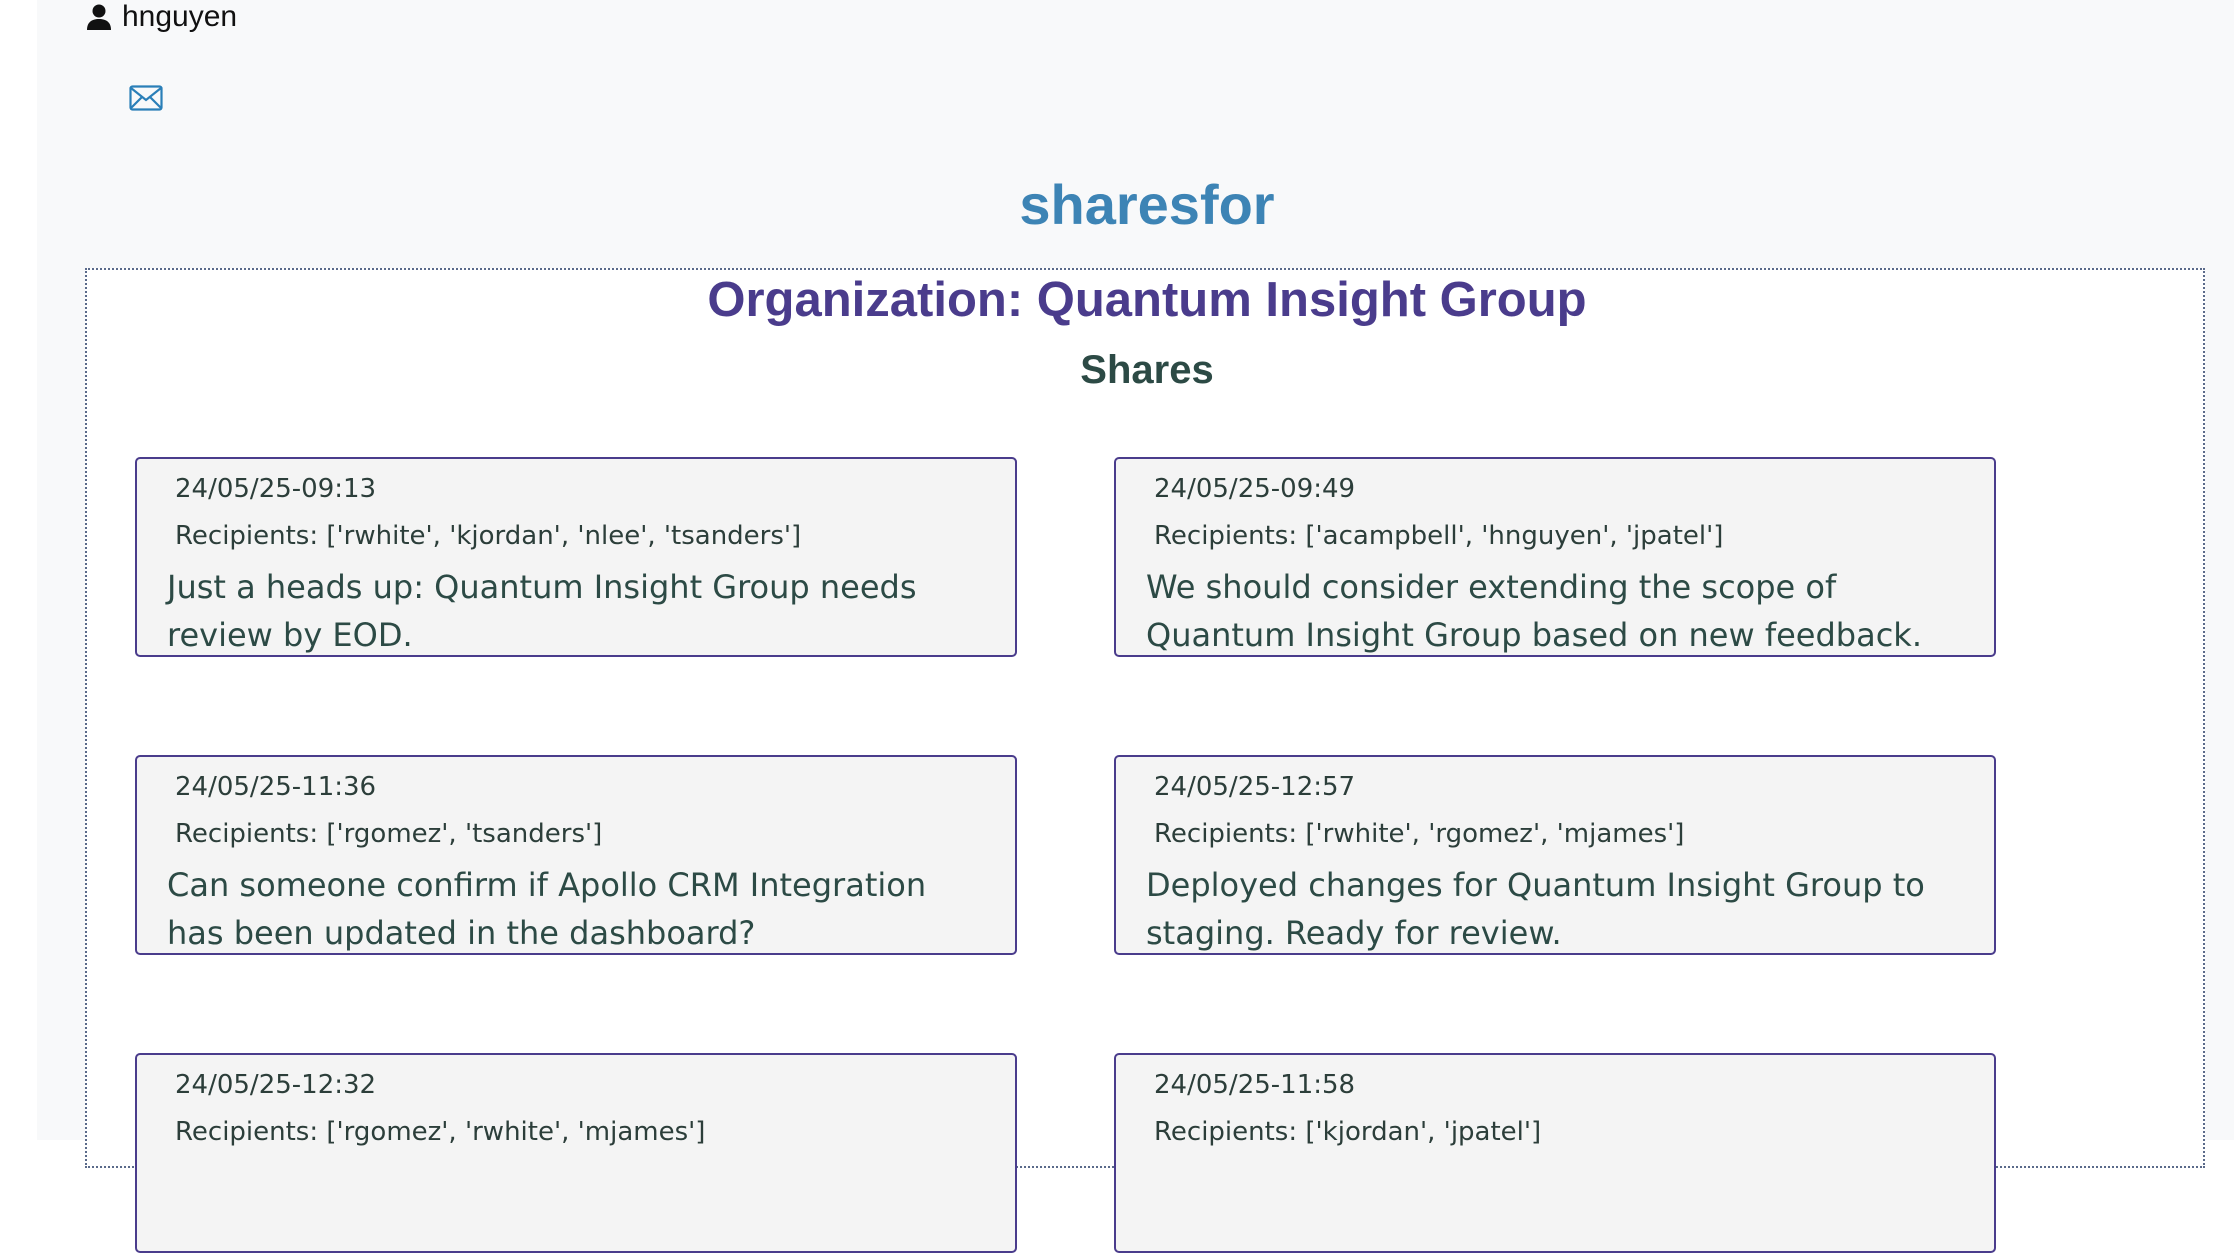 Image resolution: width=2234 pixels, height=1253 pixels. What do you see at coordinates (276, 787) in the screenshot?
I see `share-timestamp: 24/05/25-11:36` at bounding box center [276, 787].